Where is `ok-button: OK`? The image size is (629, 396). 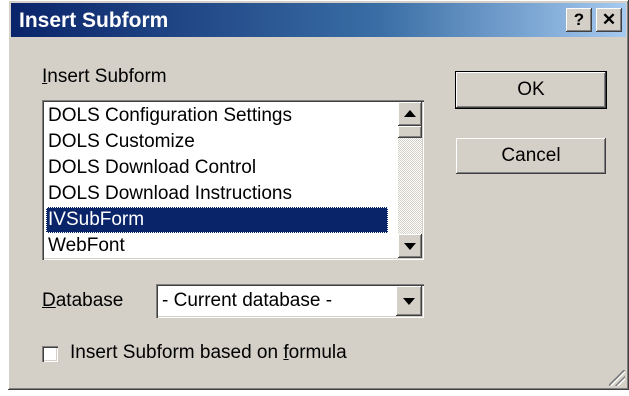
ok-button: OK is located at coordinates (531, 90).